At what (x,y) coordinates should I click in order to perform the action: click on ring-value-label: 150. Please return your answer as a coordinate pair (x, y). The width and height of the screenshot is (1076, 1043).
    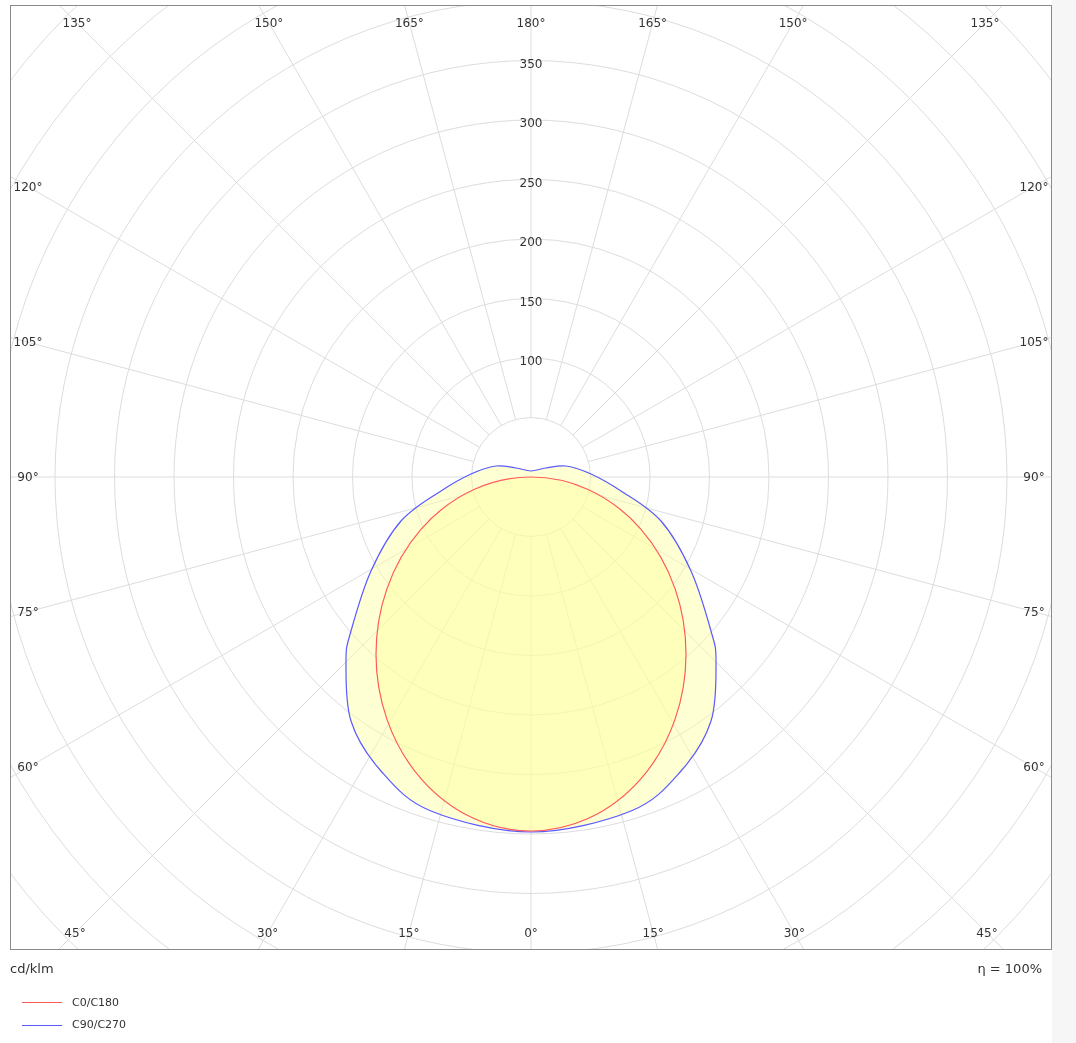
    Looking at the image, I should click on (531, 301).